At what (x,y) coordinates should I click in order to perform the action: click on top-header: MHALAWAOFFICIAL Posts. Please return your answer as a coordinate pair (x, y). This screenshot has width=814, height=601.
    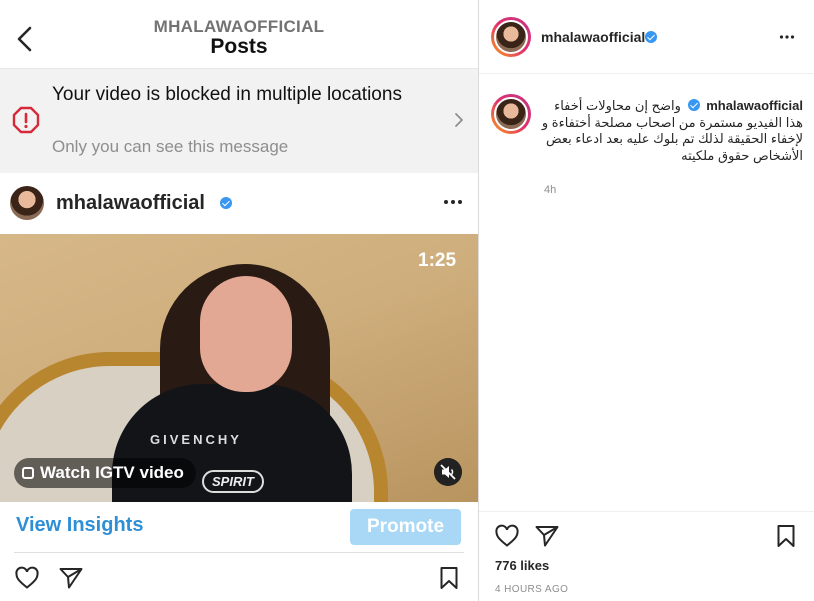
    Looking at the image, I should click on (239, 34).